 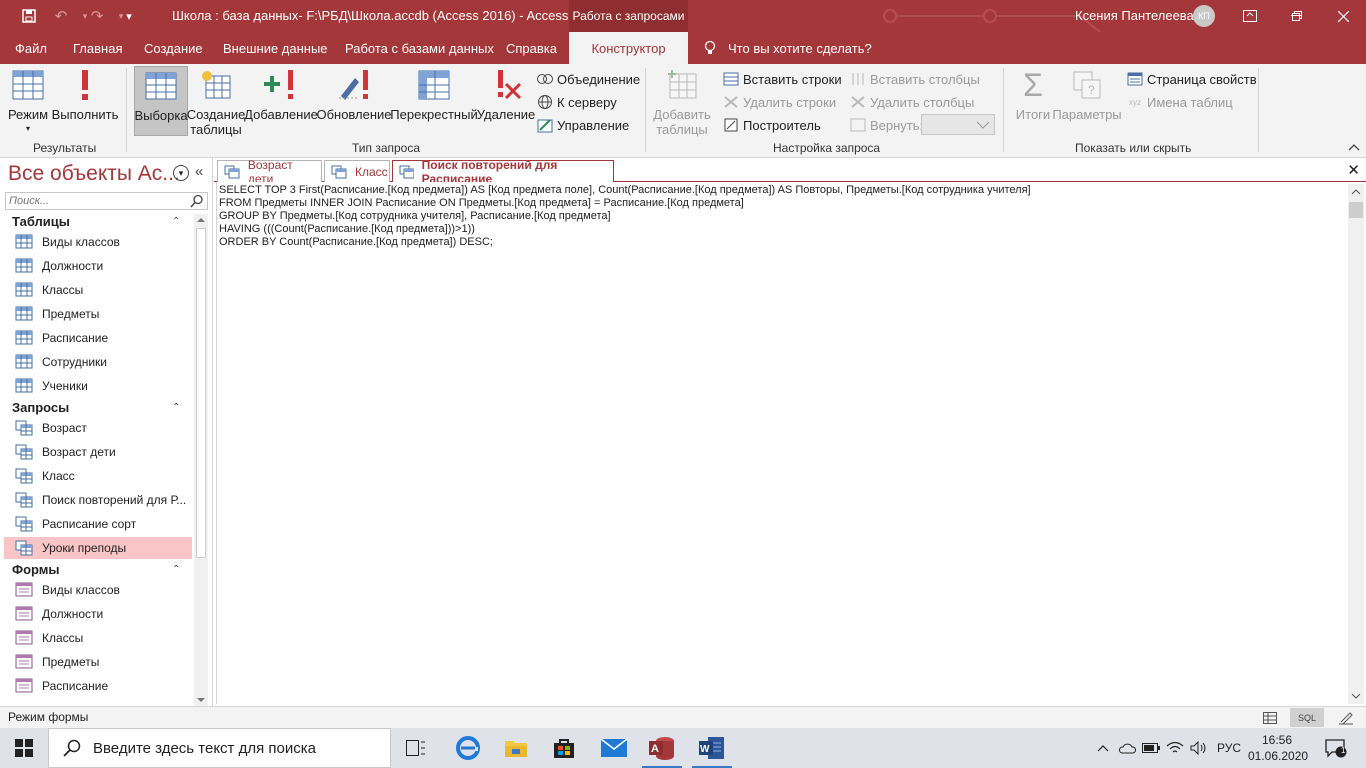 What do you see at coordinates (788, 48) in the screenshot?
I see `tell-me-box: Что вы хотите сделать?` at bounding box center [788, 48].